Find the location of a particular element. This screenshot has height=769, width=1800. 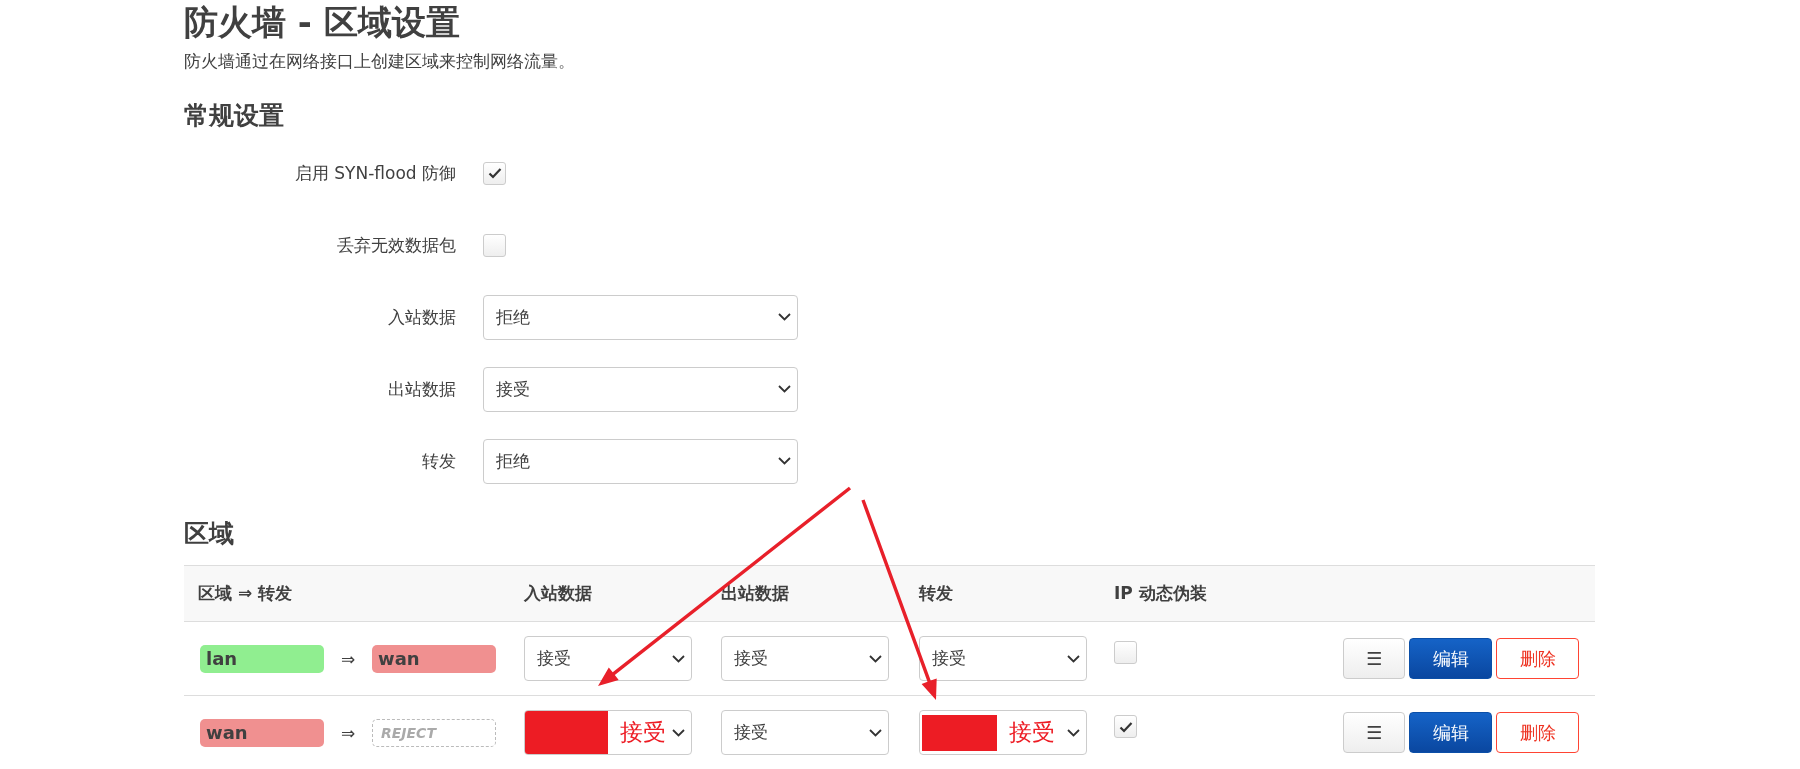

policy-badge: REJECT is located at coordinates (434, 732).